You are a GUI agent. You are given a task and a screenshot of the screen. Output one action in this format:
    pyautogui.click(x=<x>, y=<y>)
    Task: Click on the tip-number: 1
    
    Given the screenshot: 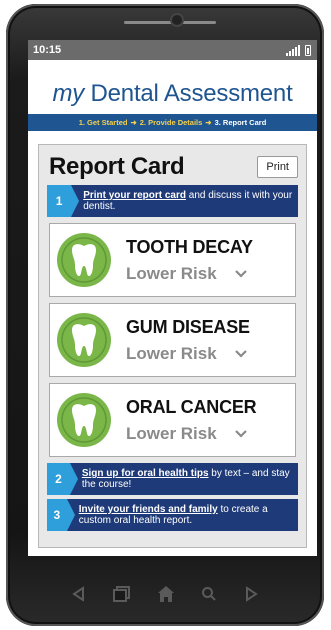 What is the action you would take?
    pyautogui.click(x=63, y=201)
    